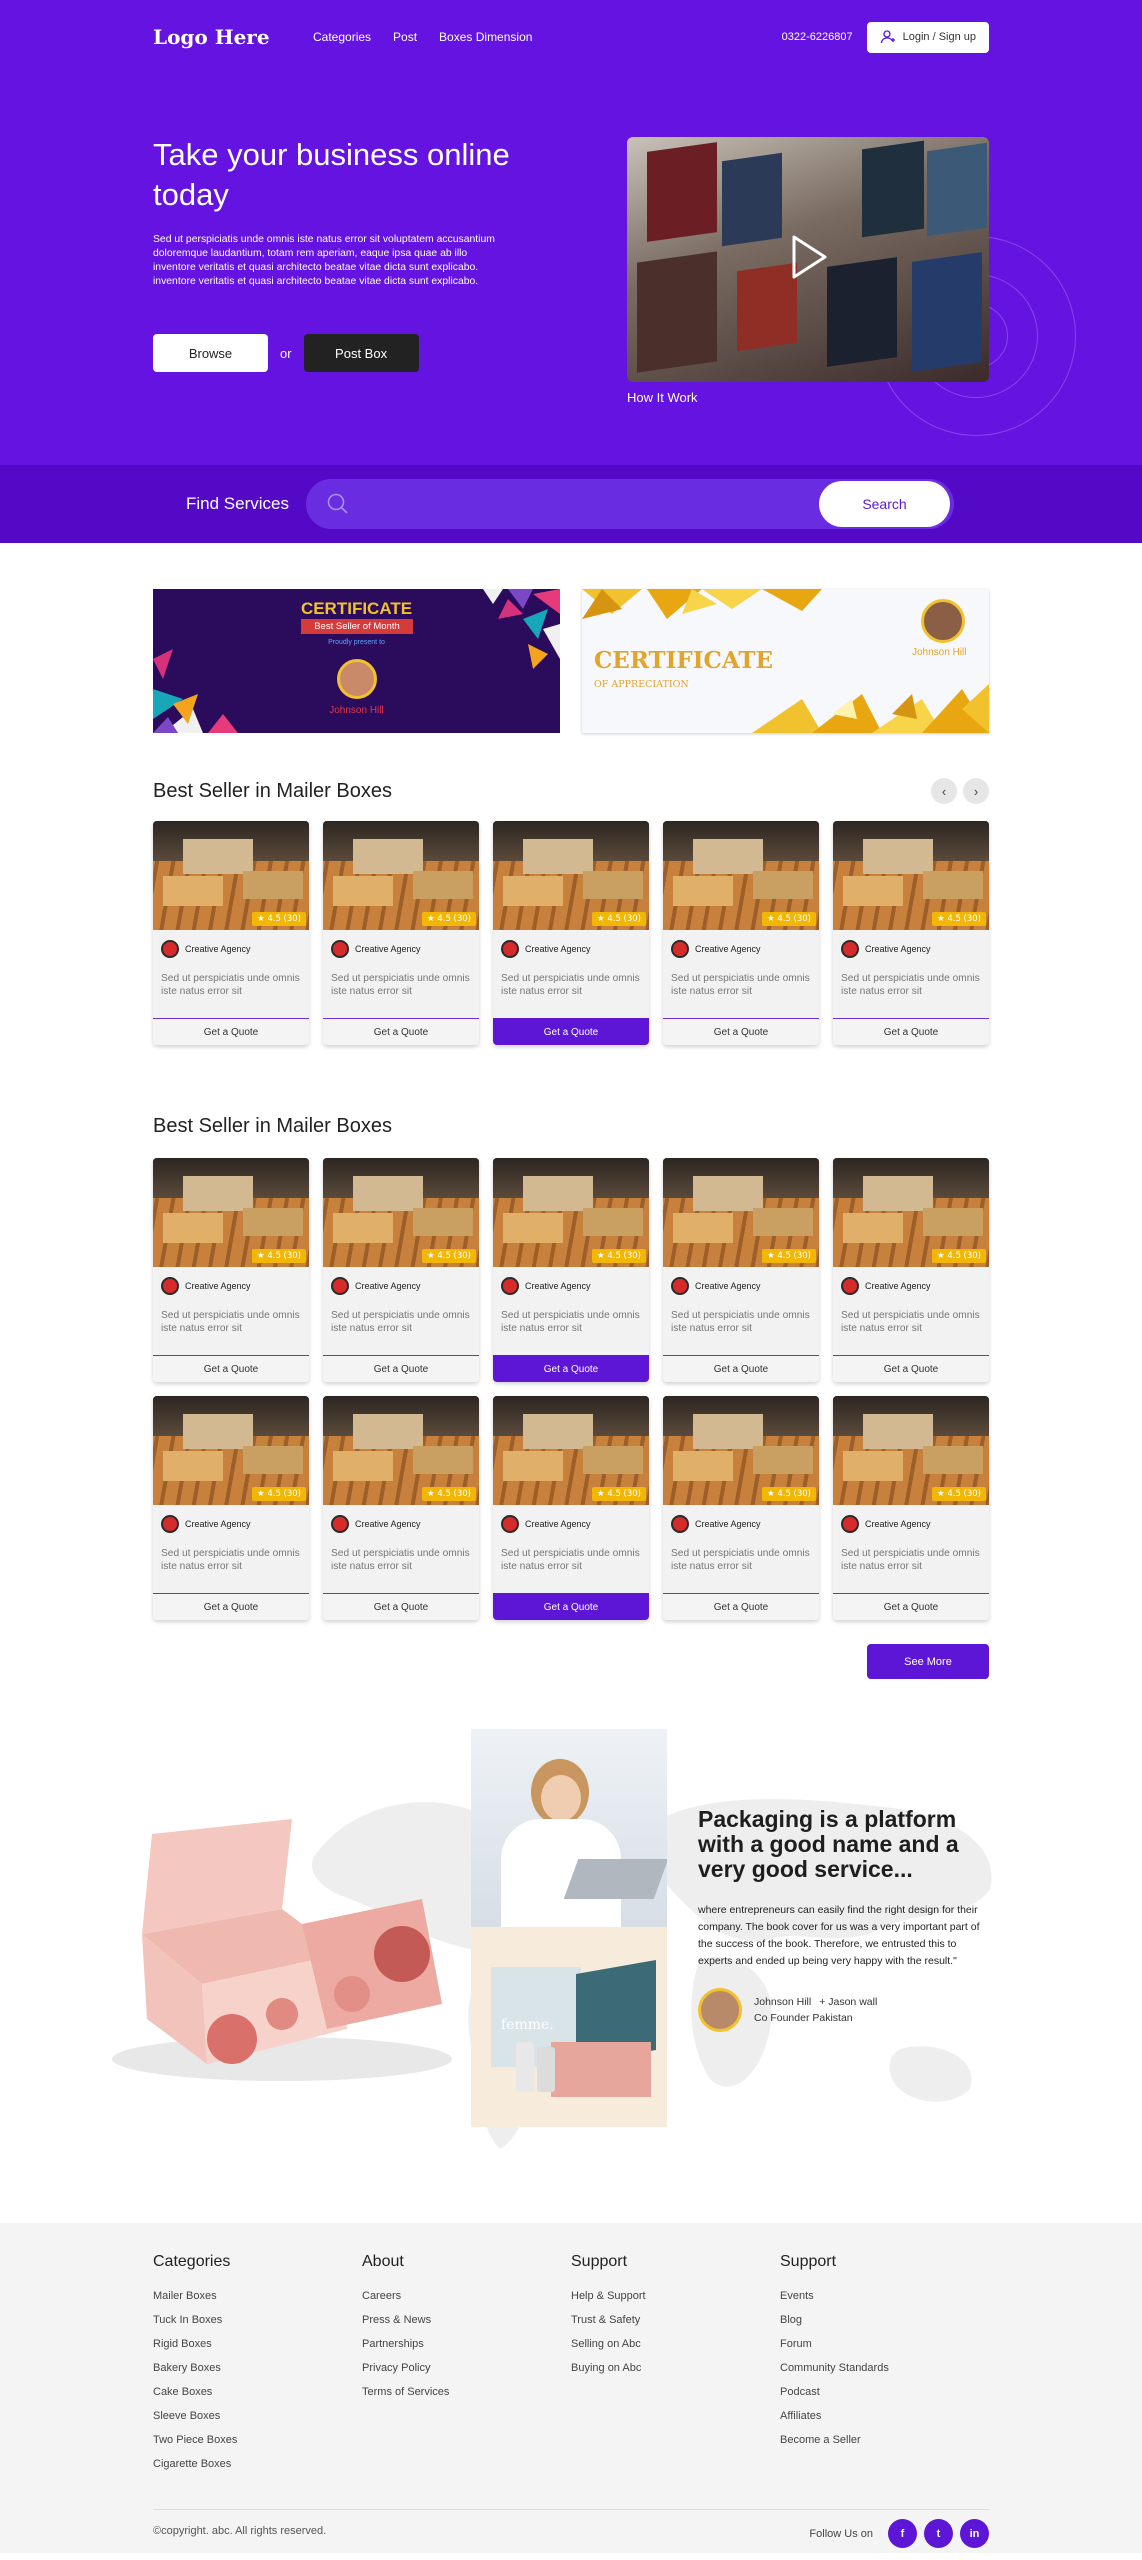  What do you see at coordinates (675, 2344) in the screenshot?
I see `footer-link: Selling on Abc` at bounding box center [675, 2344].